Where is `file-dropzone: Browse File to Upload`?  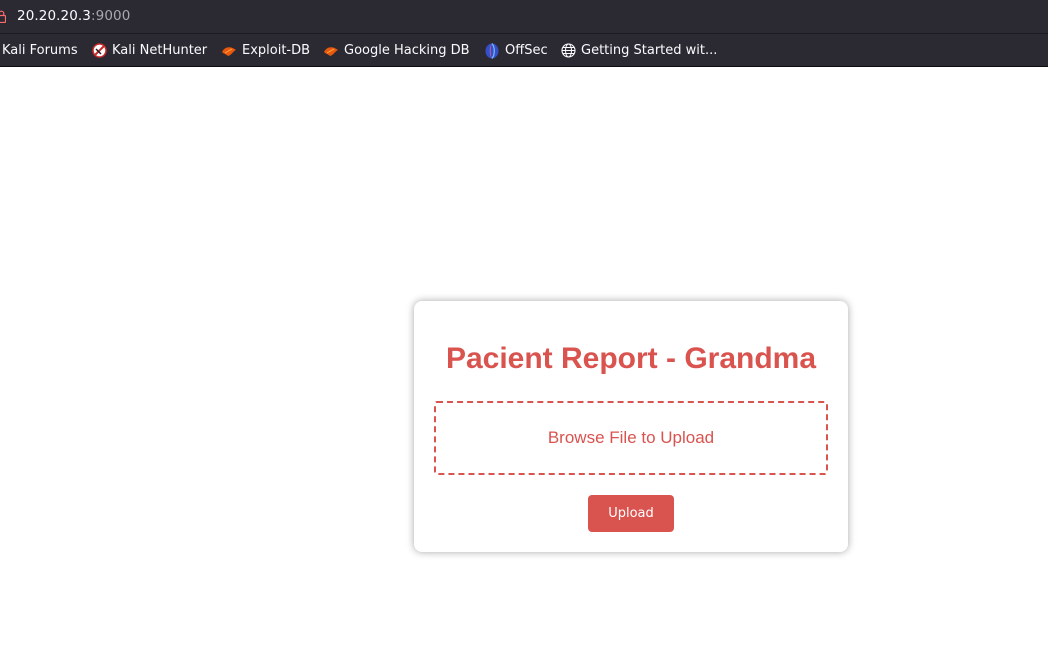 file-dropzone: Browse File to Upload is located at coordinates (631, 438).